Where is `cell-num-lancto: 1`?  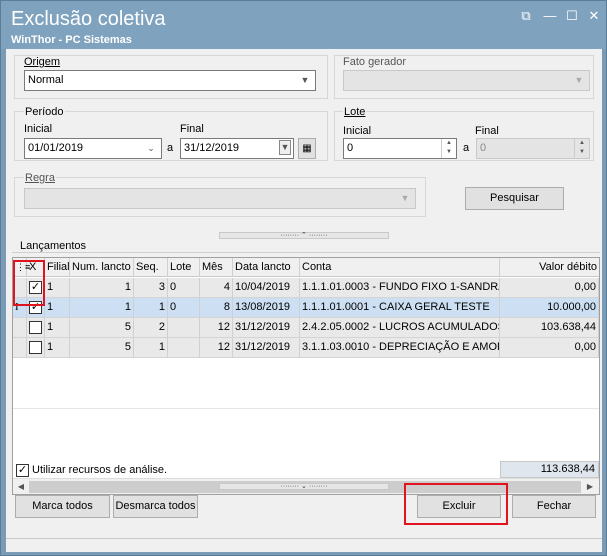 cell-num-lancto: 1 is located at coordinates (102, 307).